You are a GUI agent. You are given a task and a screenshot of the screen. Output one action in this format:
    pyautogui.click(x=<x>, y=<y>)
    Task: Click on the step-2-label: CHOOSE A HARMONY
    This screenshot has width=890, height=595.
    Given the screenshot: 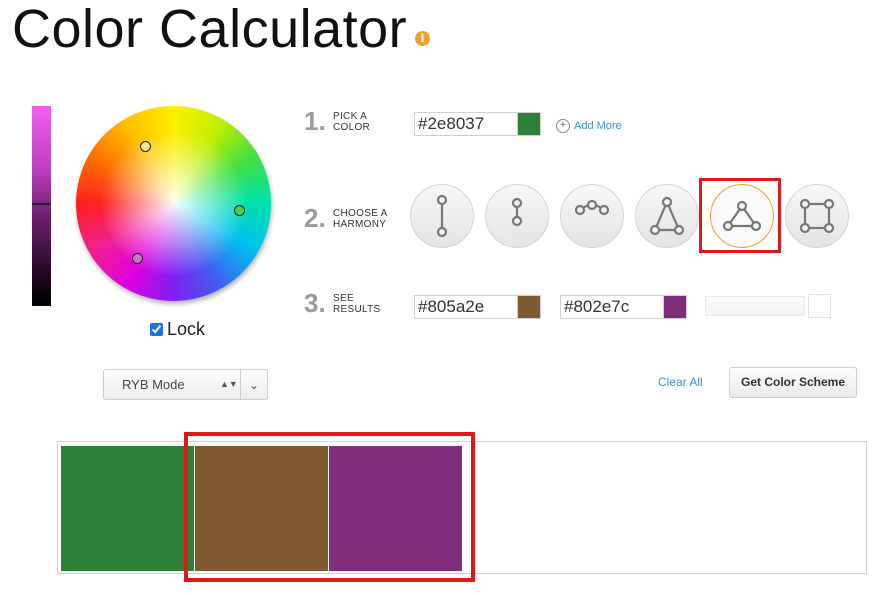 What is the action you would take?
    pyautogui.click(x=360, y=219)
    